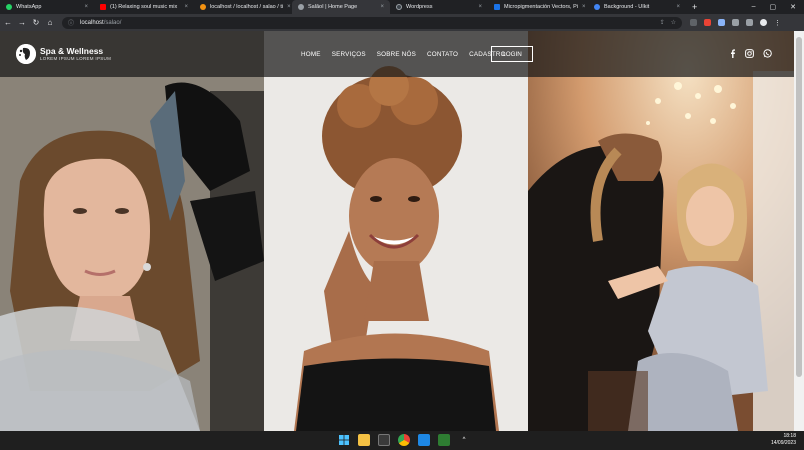 Image resolution: width=804 pixels, height=450 pixels. What do you see at coordinates (497, 7) in the screenshot?
I see `freepik-favicon-icon` at bounding box center [497, 7].